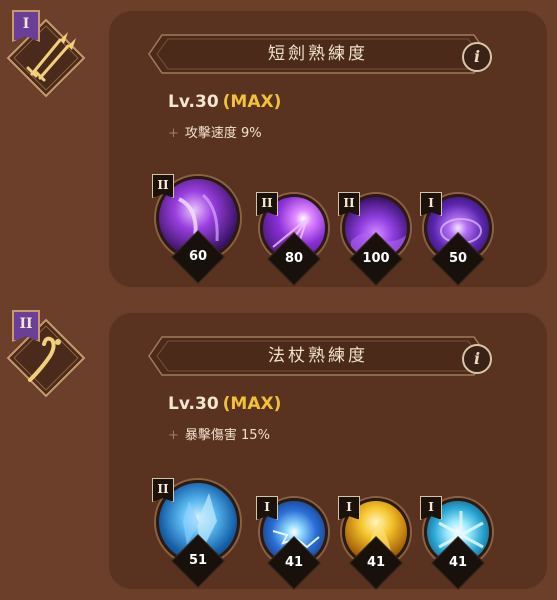 This screenshot has width=557, height=600. Describe the element at coordinates (198, 256) in the screenshot. I see `skill-count: 60` at that location.